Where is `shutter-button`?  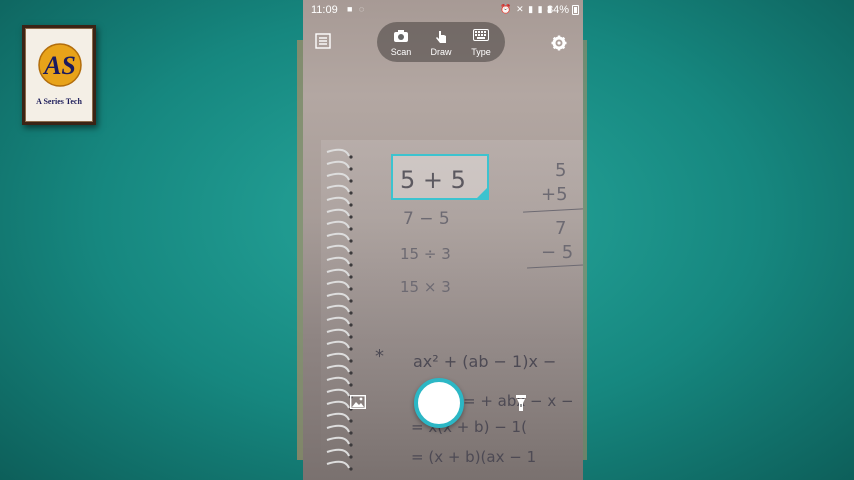 shutter-button is located at coordinates (439, 403).